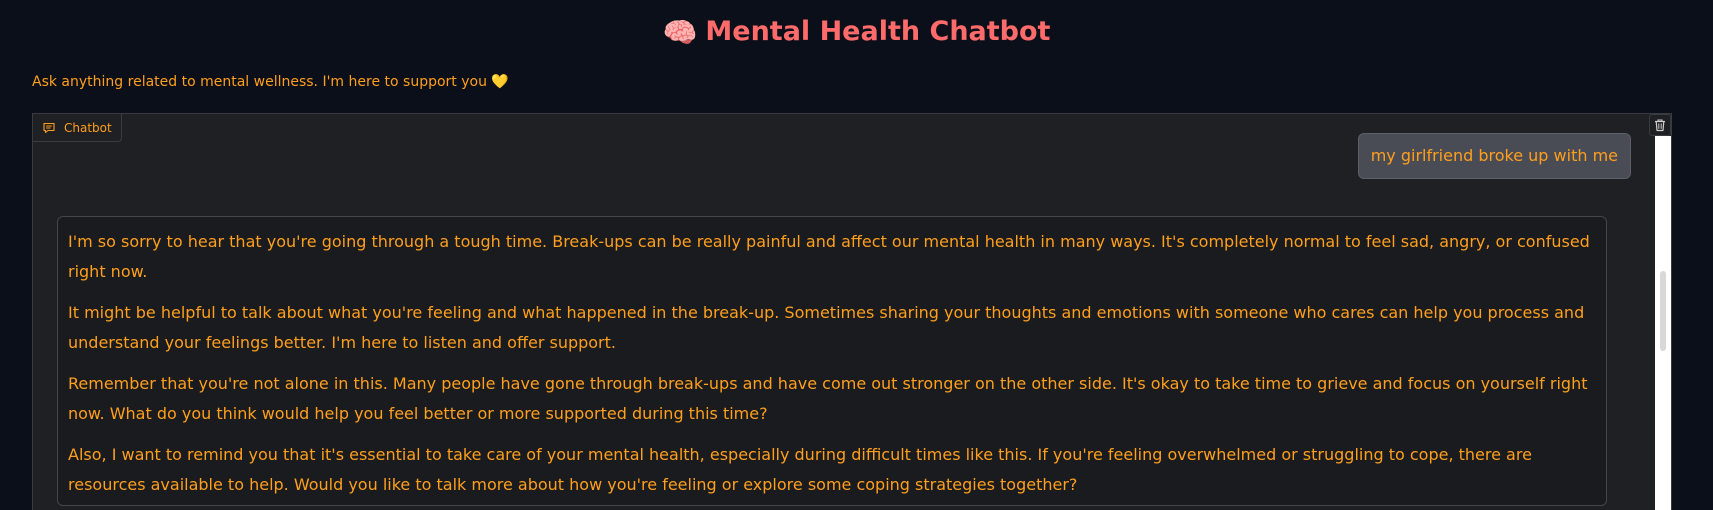 This screenshot has height=510, width=1713. I want to click on chat-scrollbar, so click(1663, 323).